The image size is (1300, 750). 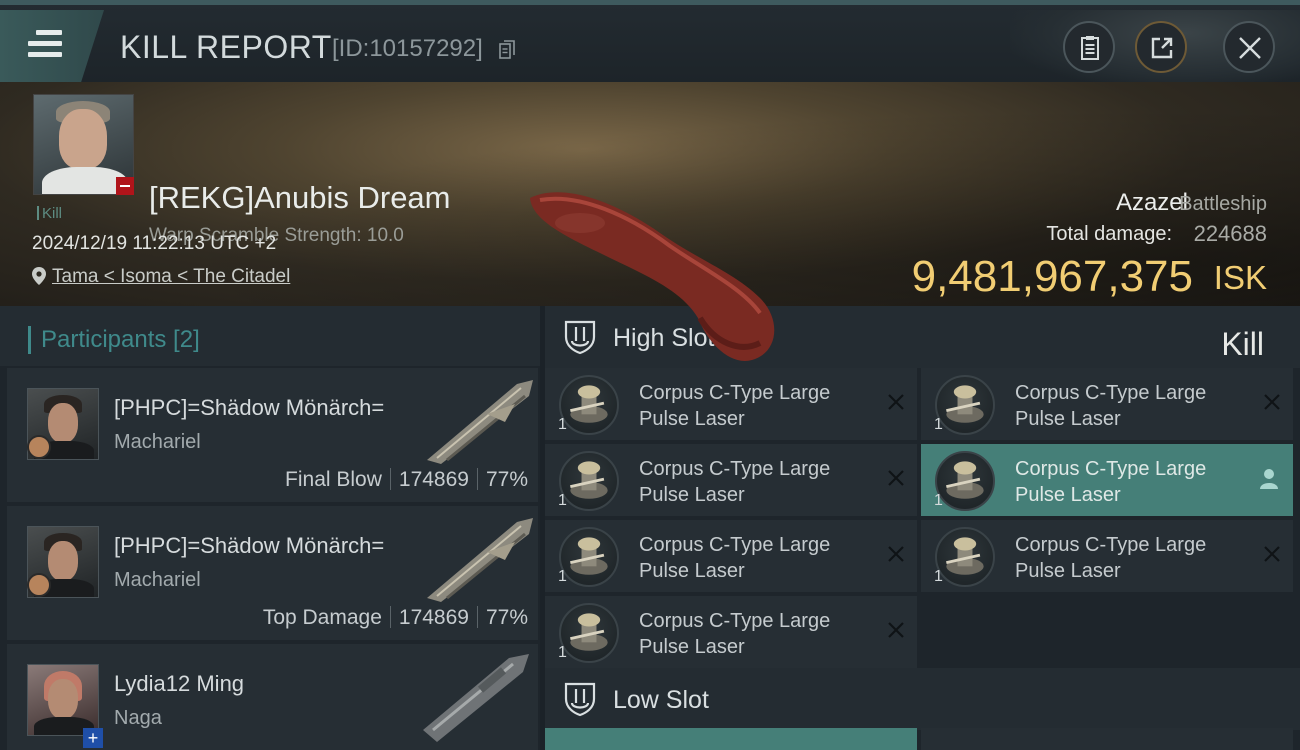 I want to click on close-button, so click(x=1249, y=47).